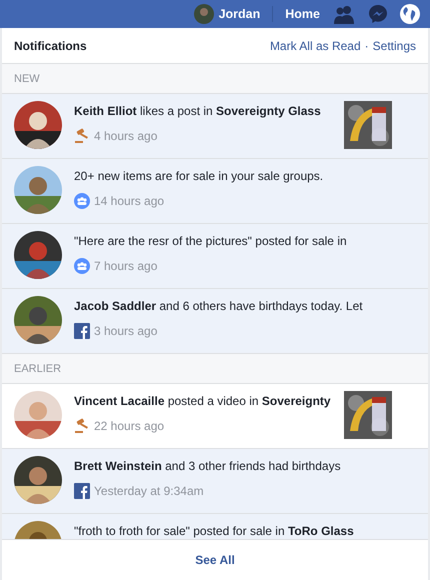  Describe the element at coordinates (203, 401) in the screenshot. I see `notification-text: Vincent Lacaille posted a video in Sovereignty` at that location.